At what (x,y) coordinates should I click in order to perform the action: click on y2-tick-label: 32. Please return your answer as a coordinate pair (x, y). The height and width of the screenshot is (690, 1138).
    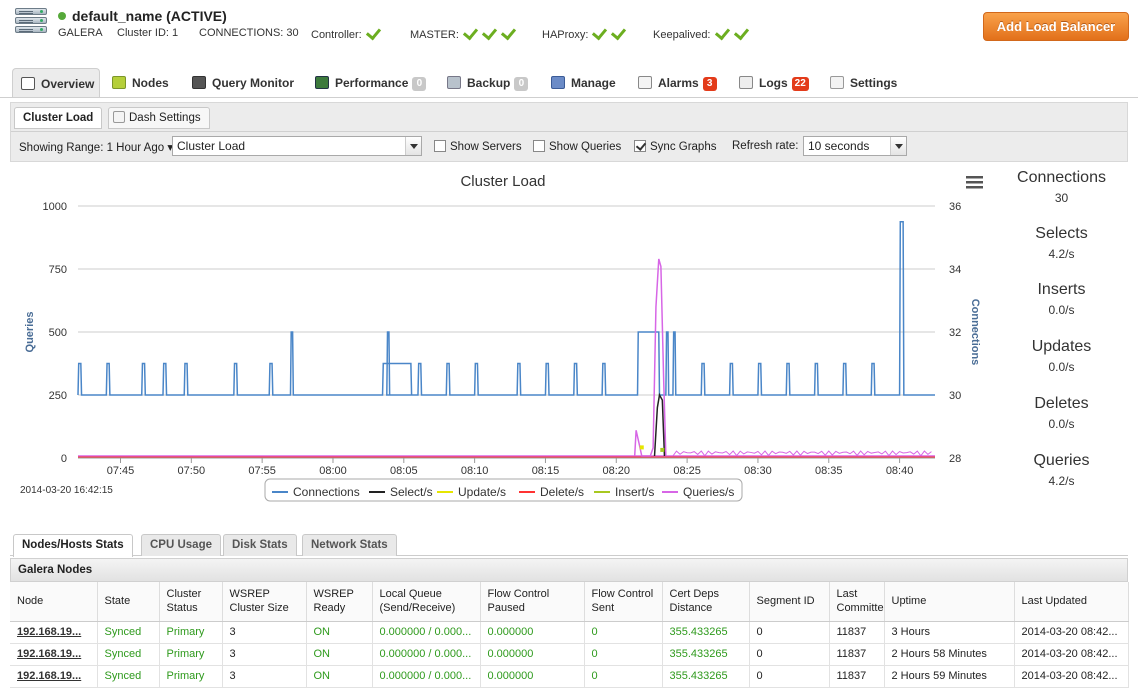
    Looking at the image, I should click on (955, 333).